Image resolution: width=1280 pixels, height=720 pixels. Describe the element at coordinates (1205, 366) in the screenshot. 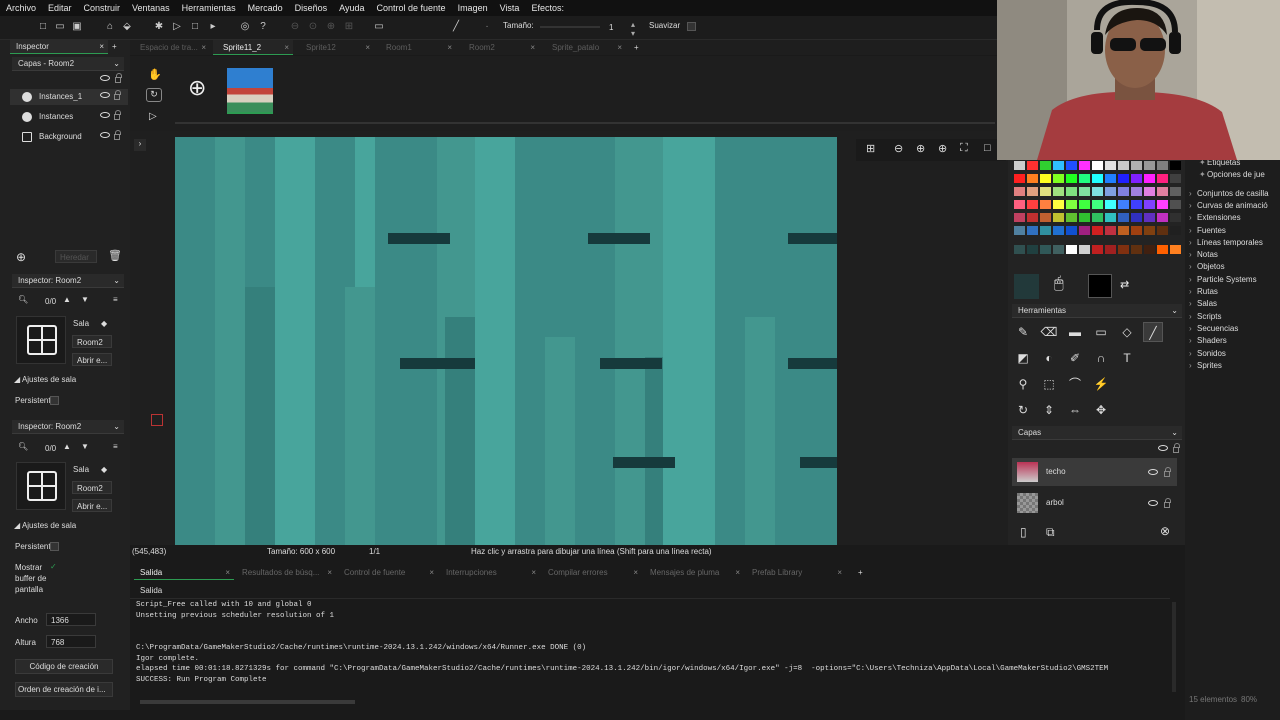

I see `asset-folder: › Sprites` at that location.